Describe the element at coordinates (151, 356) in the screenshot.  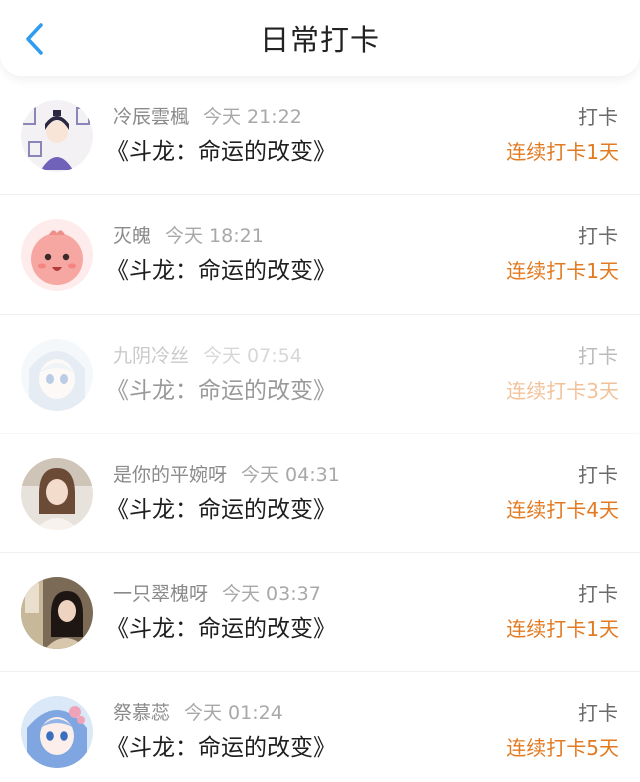
I see `username: 九阴冷丝` at that location.